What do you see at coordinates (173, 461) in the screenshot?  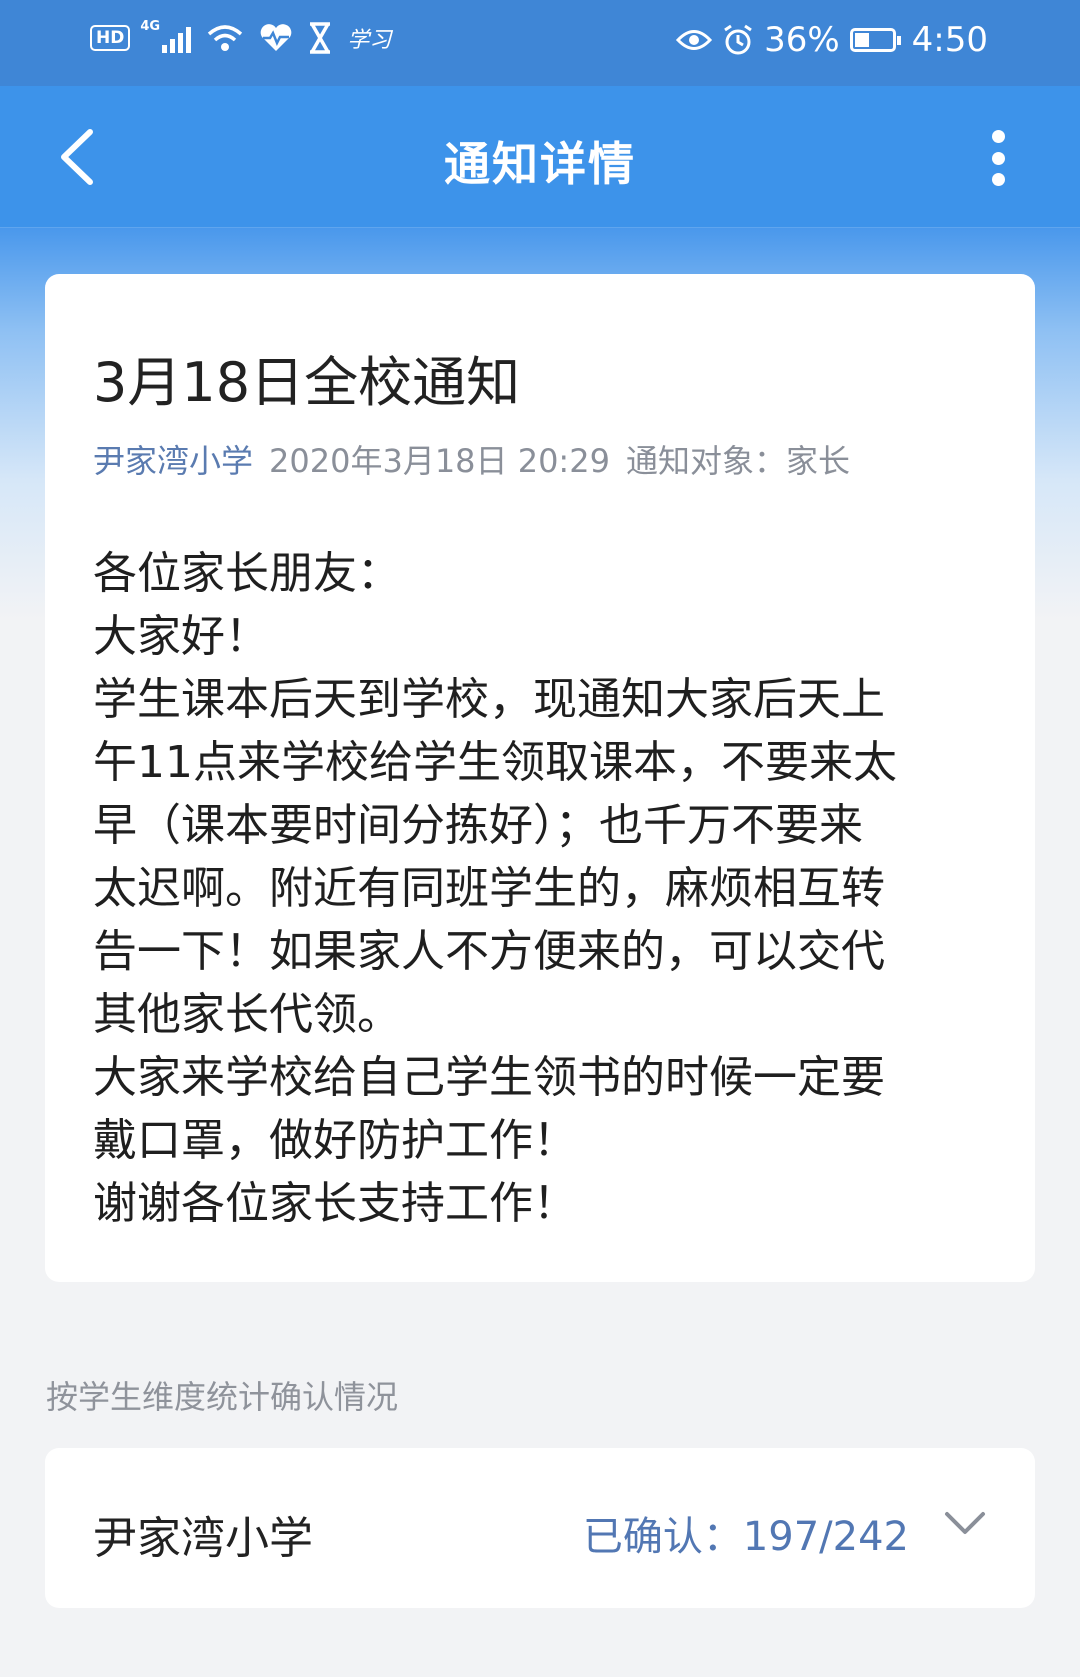 I see `notice-school: 尹家湾小学` at bounding box center [173, 461].